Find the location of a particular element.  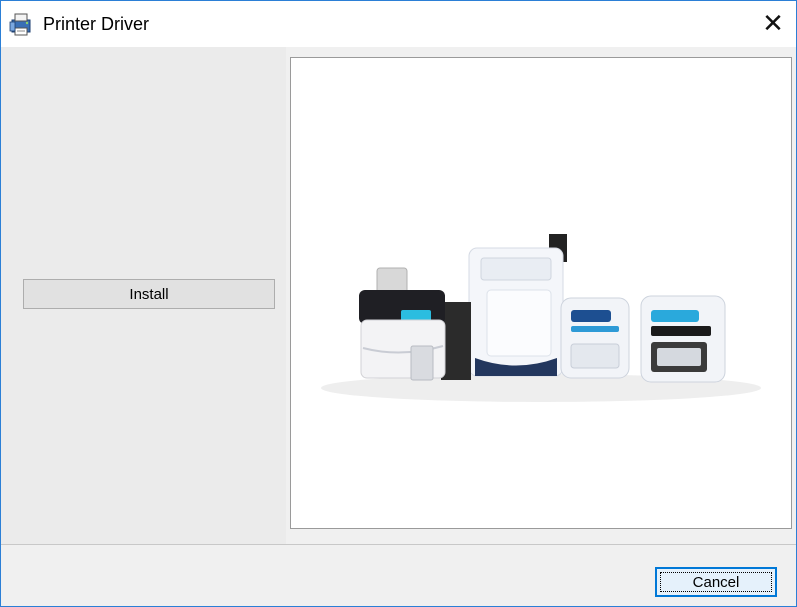

title-bar: Printer Driver ✕ is located at coordinates (398, 24).